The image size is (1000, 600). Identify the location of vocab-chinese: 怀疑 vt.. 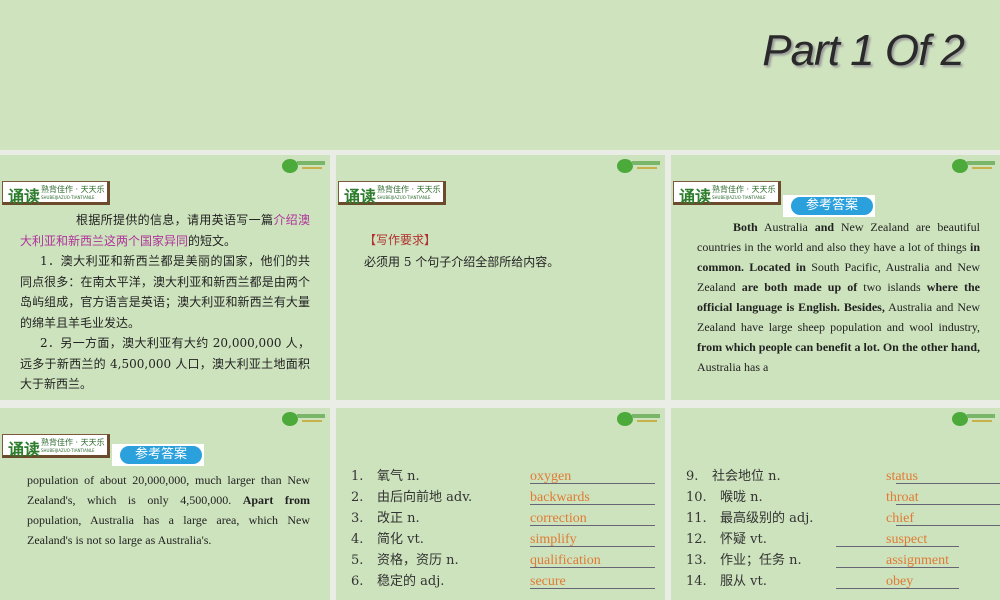
(743, 539).